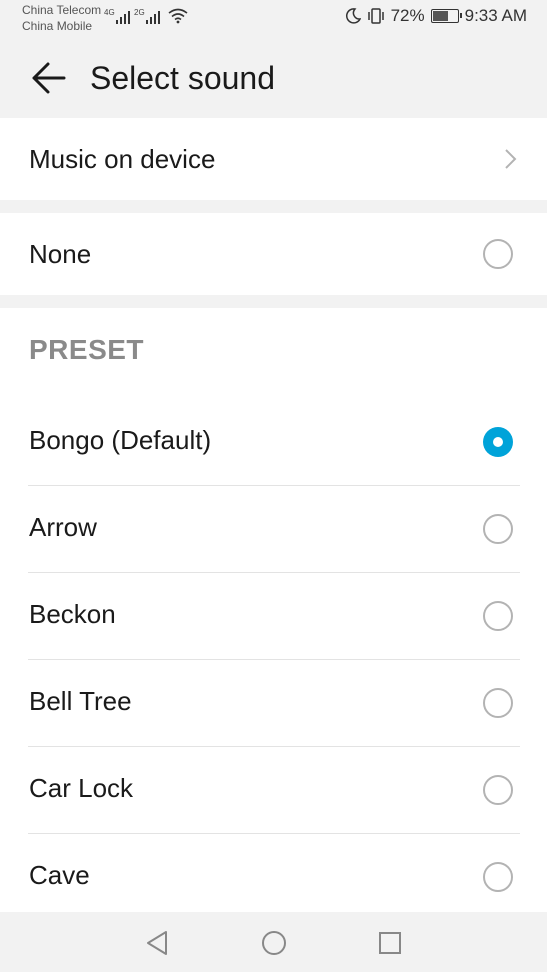  I want to click on triangle-back-icon, so click(157, 943).